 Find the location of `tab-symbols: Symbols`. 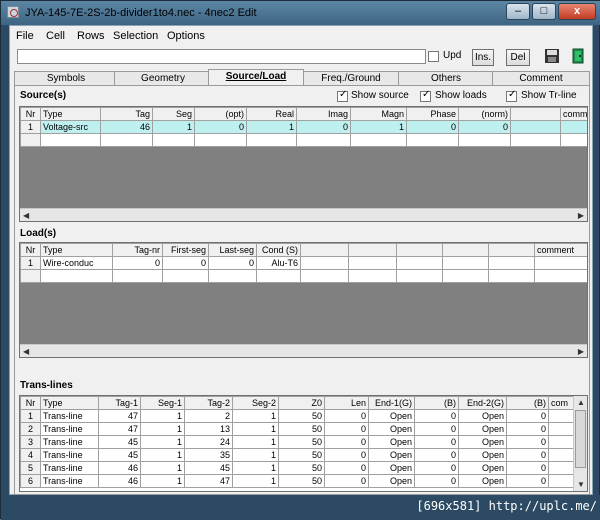

tab-symbols: Symbols is located at coordinates (66, 78).